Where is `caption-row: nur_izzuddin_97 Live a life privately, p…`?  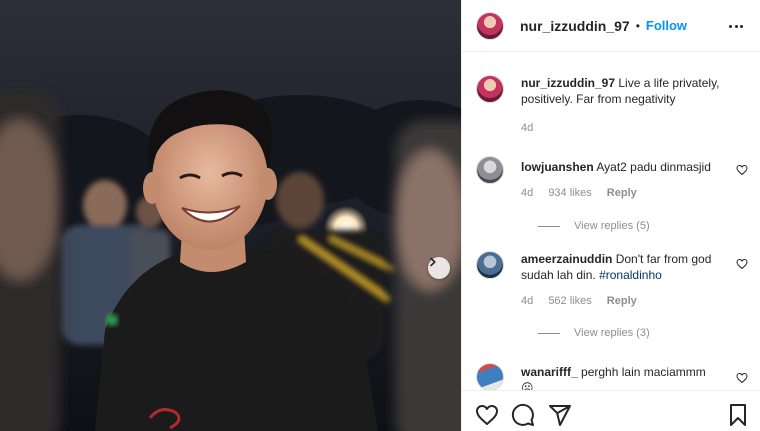
caption-row: nur_izzuddin_97 Live a life privately, p… is located at coordinates (612, 110).